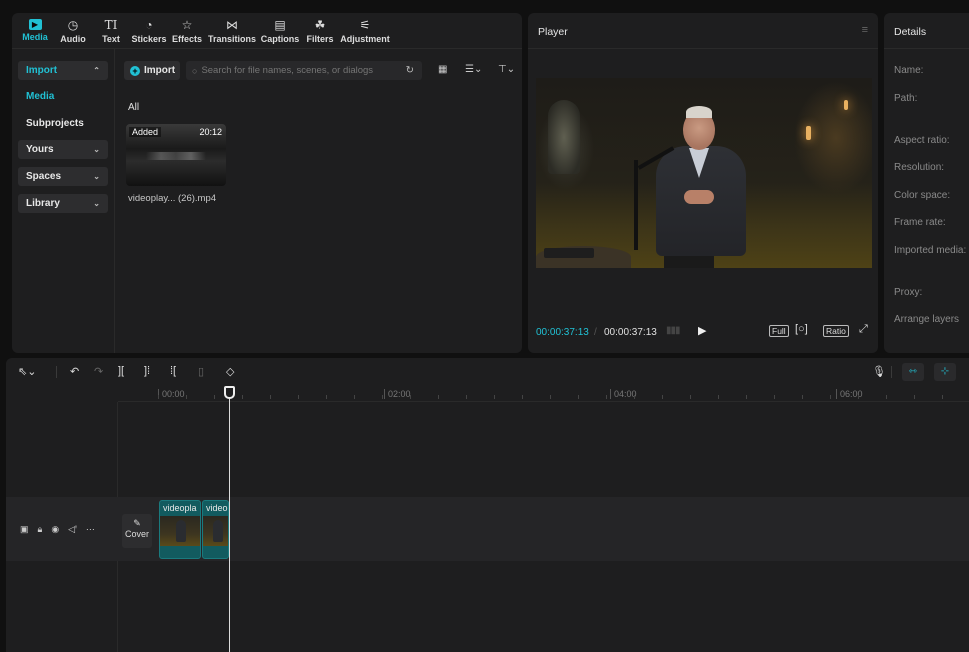 Image resolution: width=969 pixels, height=652 pixels. I want to click on tab-media: ▶ Media, so click(35, 30).